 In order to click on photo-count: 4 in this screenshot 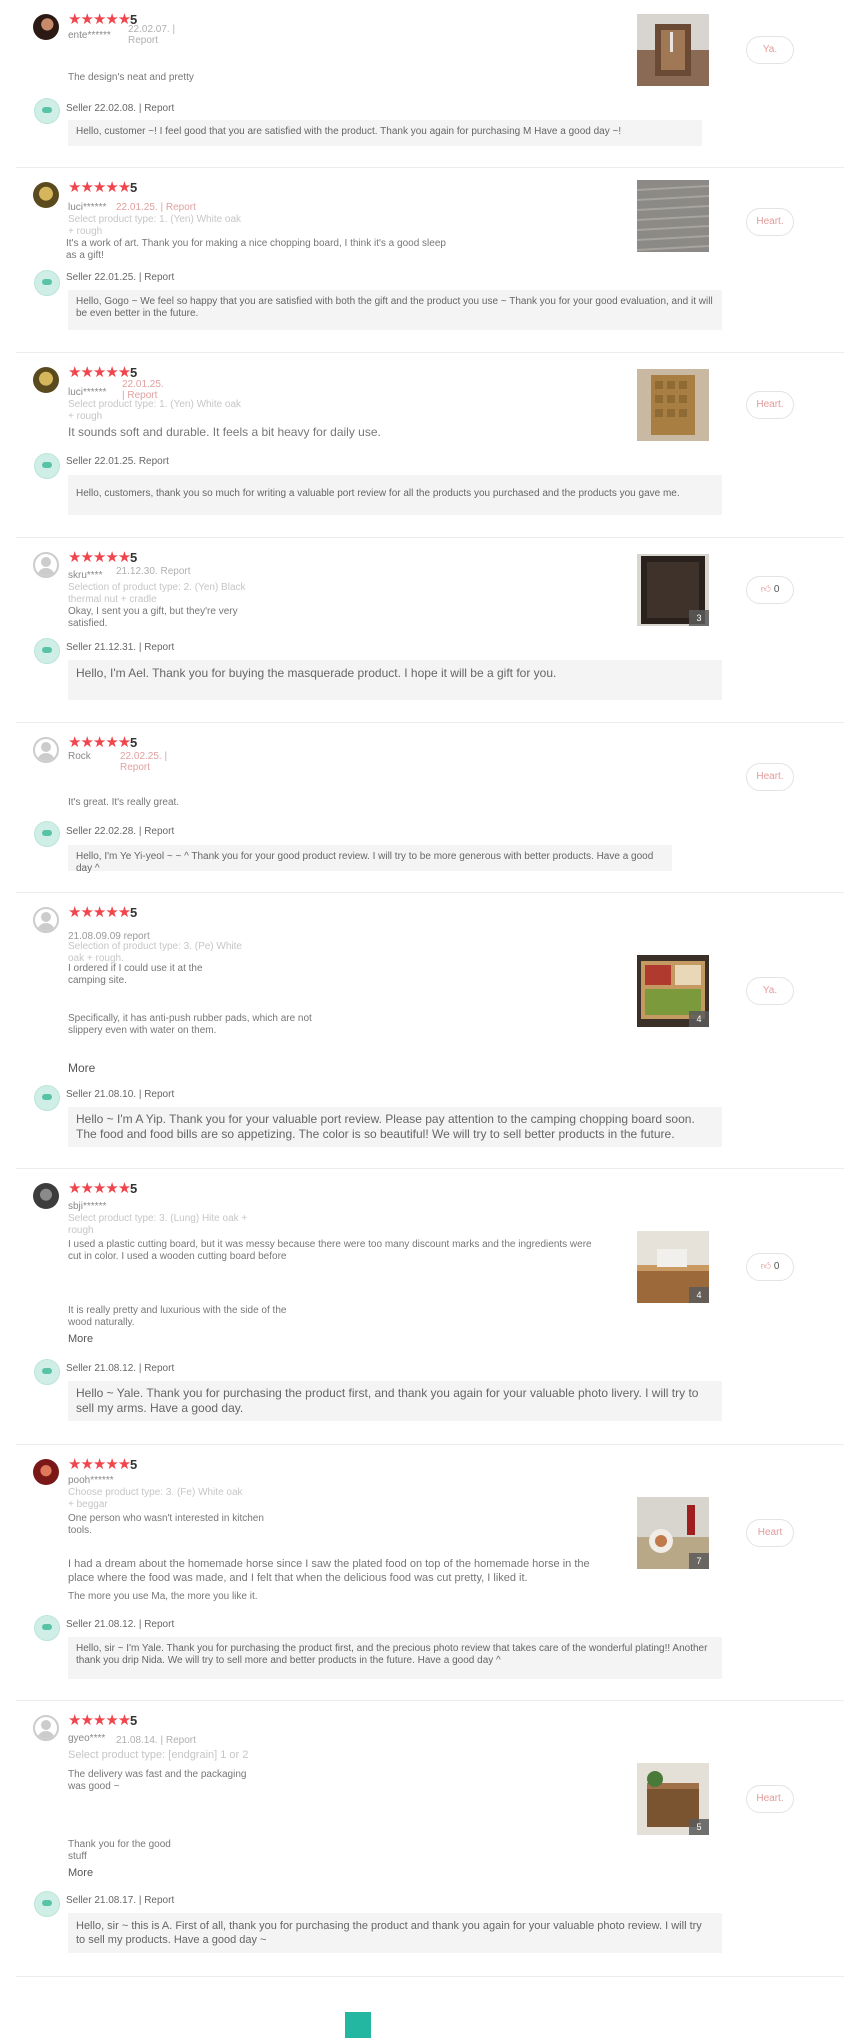, I will do `click(699, 1295)`.